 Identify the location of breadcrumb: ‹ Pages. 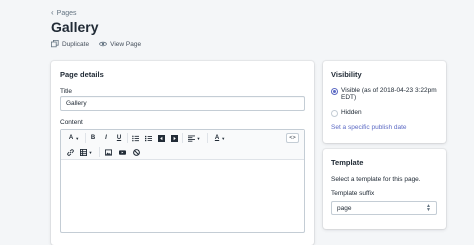
(64, 13).